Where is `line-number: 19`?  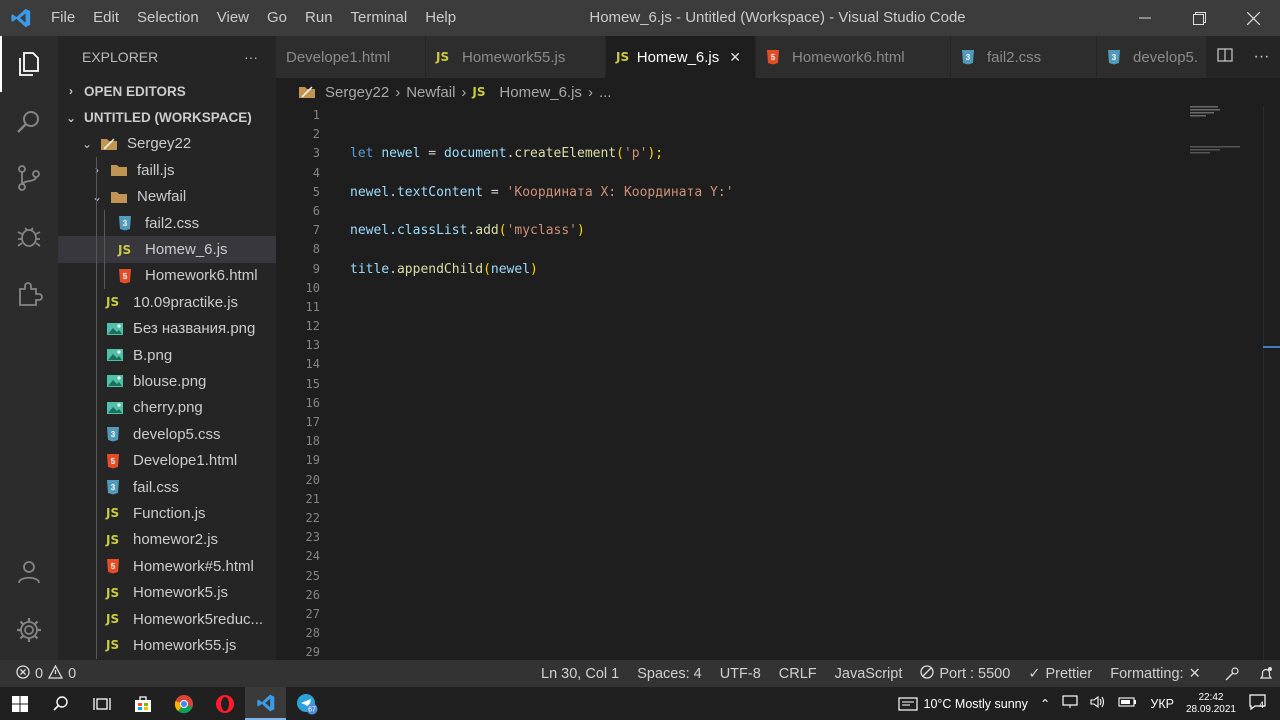 line-number: 19 is located at coordinates (312, 460).